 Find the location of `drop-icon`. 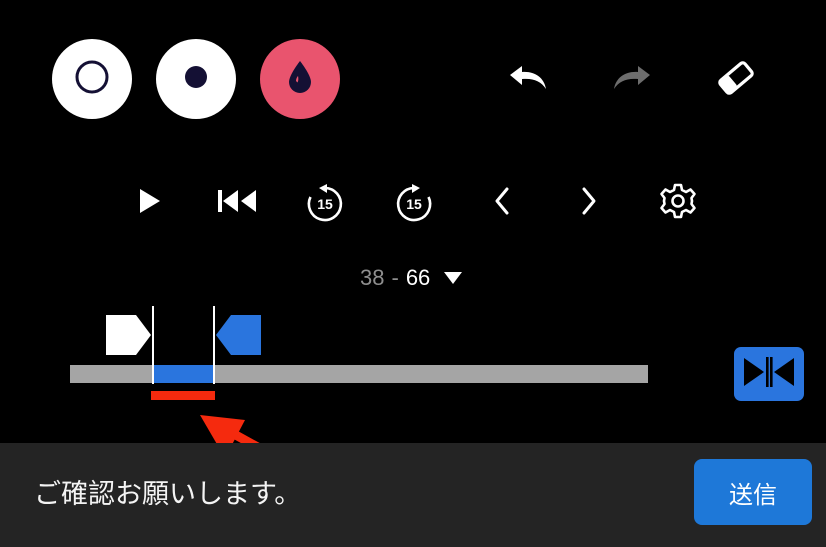

drop-icon is located at coordinates (300, 79).